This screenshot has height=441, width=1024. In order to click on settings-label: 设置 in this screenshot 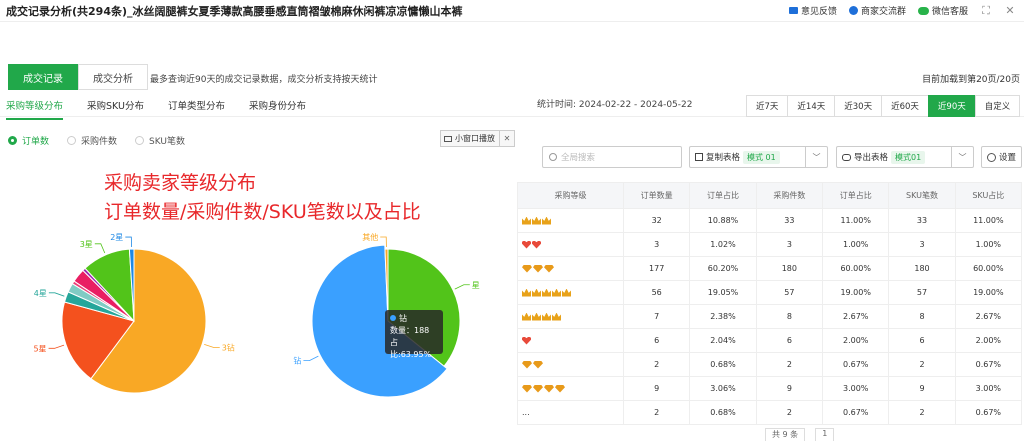, I will do `click(1008, 158)`.